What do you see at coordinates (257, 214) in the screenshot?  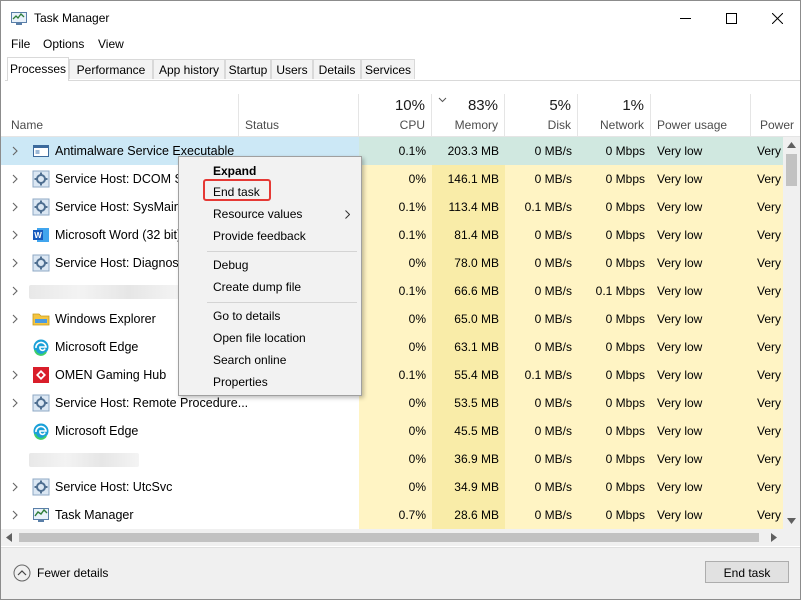 I see `context-menu-resource-values: Resource values` at bounding box center [257, 214].